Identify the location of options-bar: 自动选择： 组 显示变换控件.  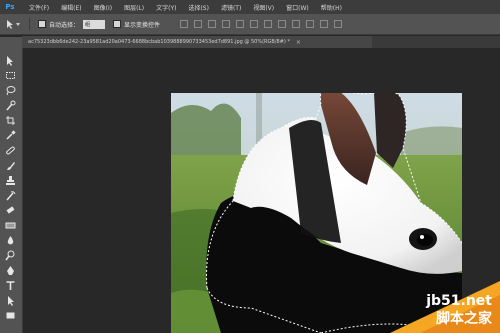
(250, 24).